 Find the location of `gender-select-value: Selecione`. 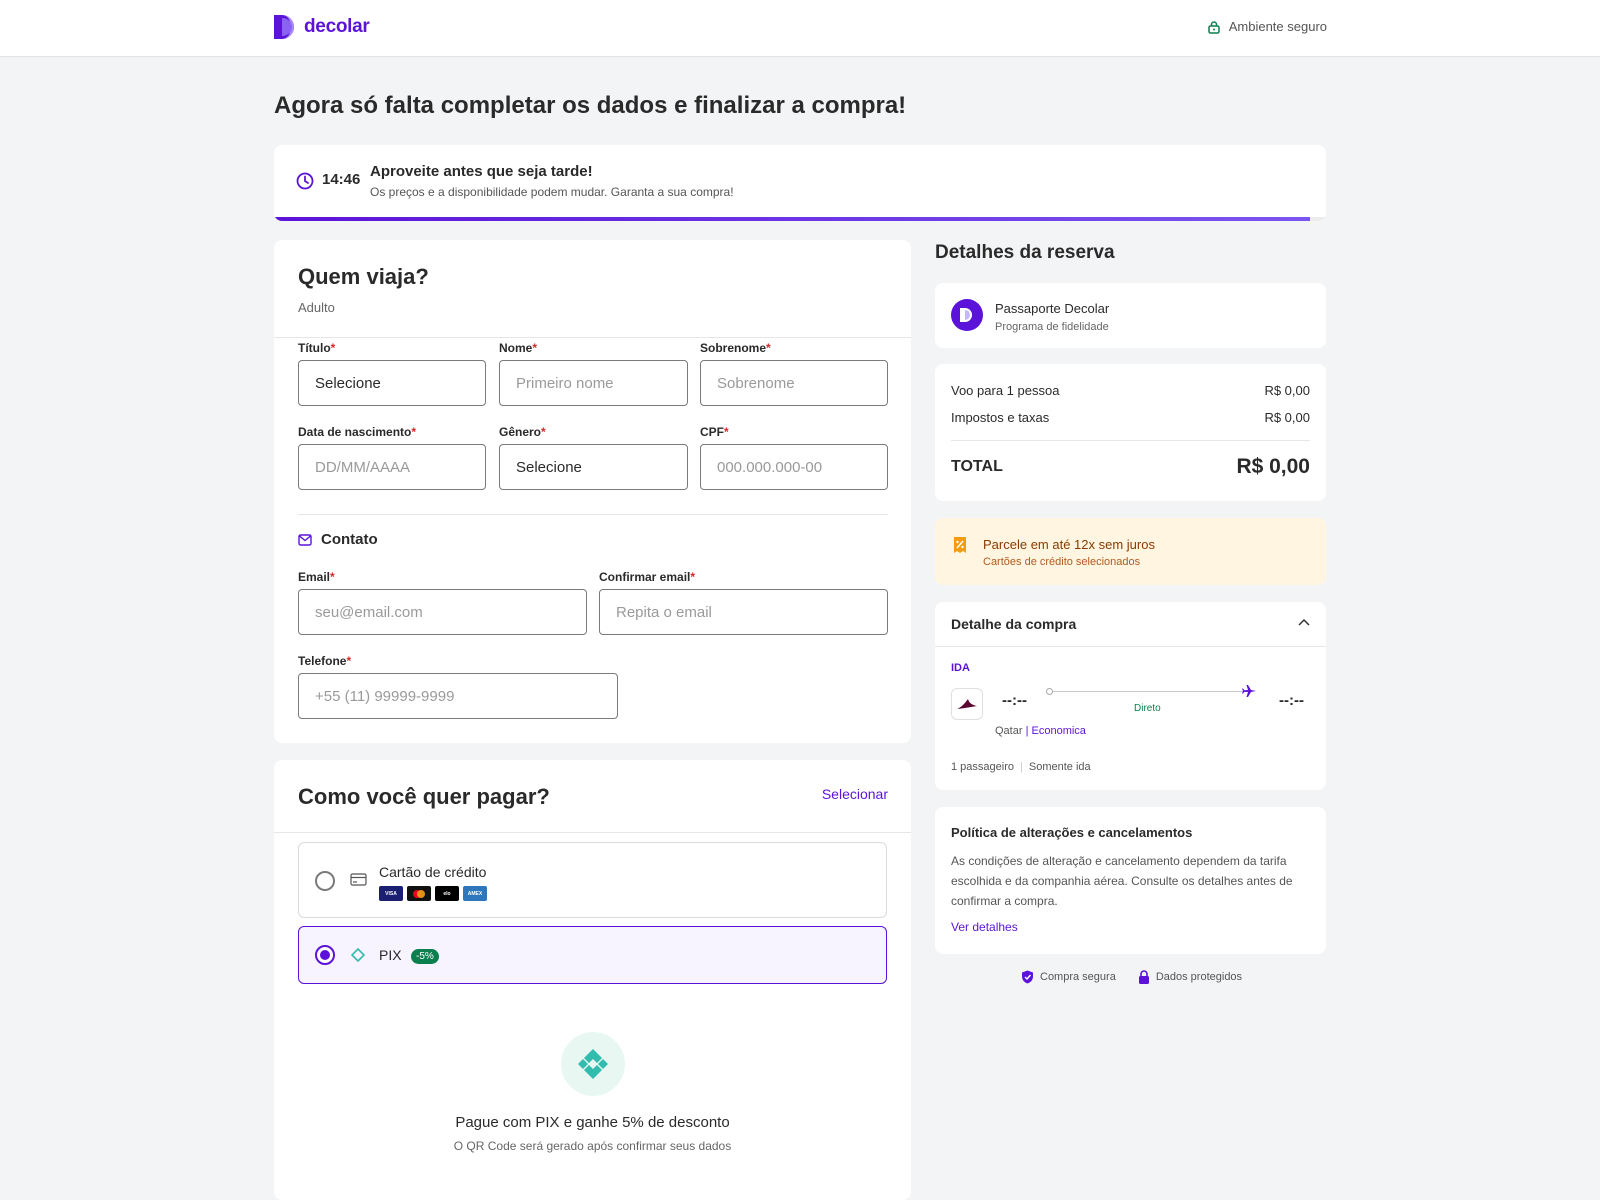

gender-select-value: Selecione is located at coordinates (549, 467).